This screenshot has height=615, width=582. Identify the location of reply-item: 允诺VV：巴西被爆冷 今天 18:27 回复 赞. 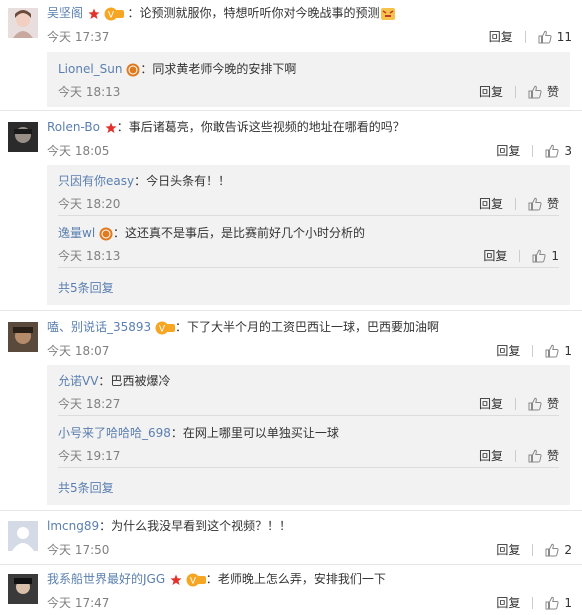
(308, 392).